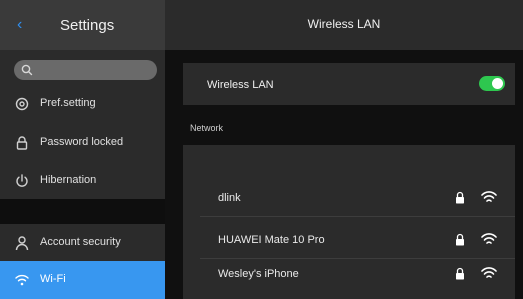  Describe the element at coordinates (27, 70) in the screenshot. I see `search-icon` at that location.